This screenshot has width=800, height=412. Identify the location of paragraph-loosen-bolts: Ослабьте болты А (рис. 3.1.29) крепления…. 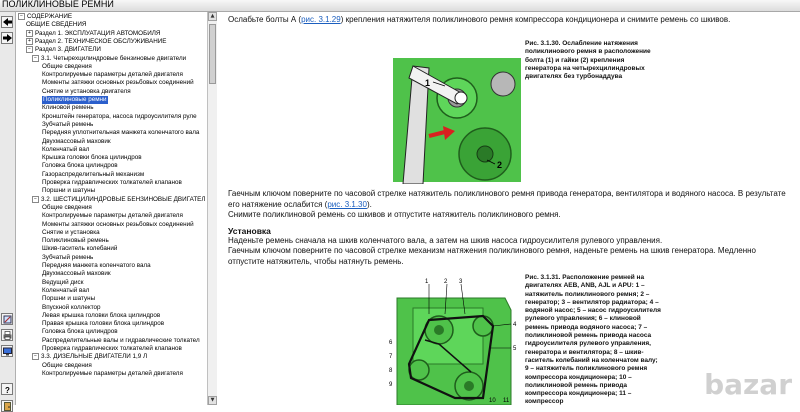
(510, 20).